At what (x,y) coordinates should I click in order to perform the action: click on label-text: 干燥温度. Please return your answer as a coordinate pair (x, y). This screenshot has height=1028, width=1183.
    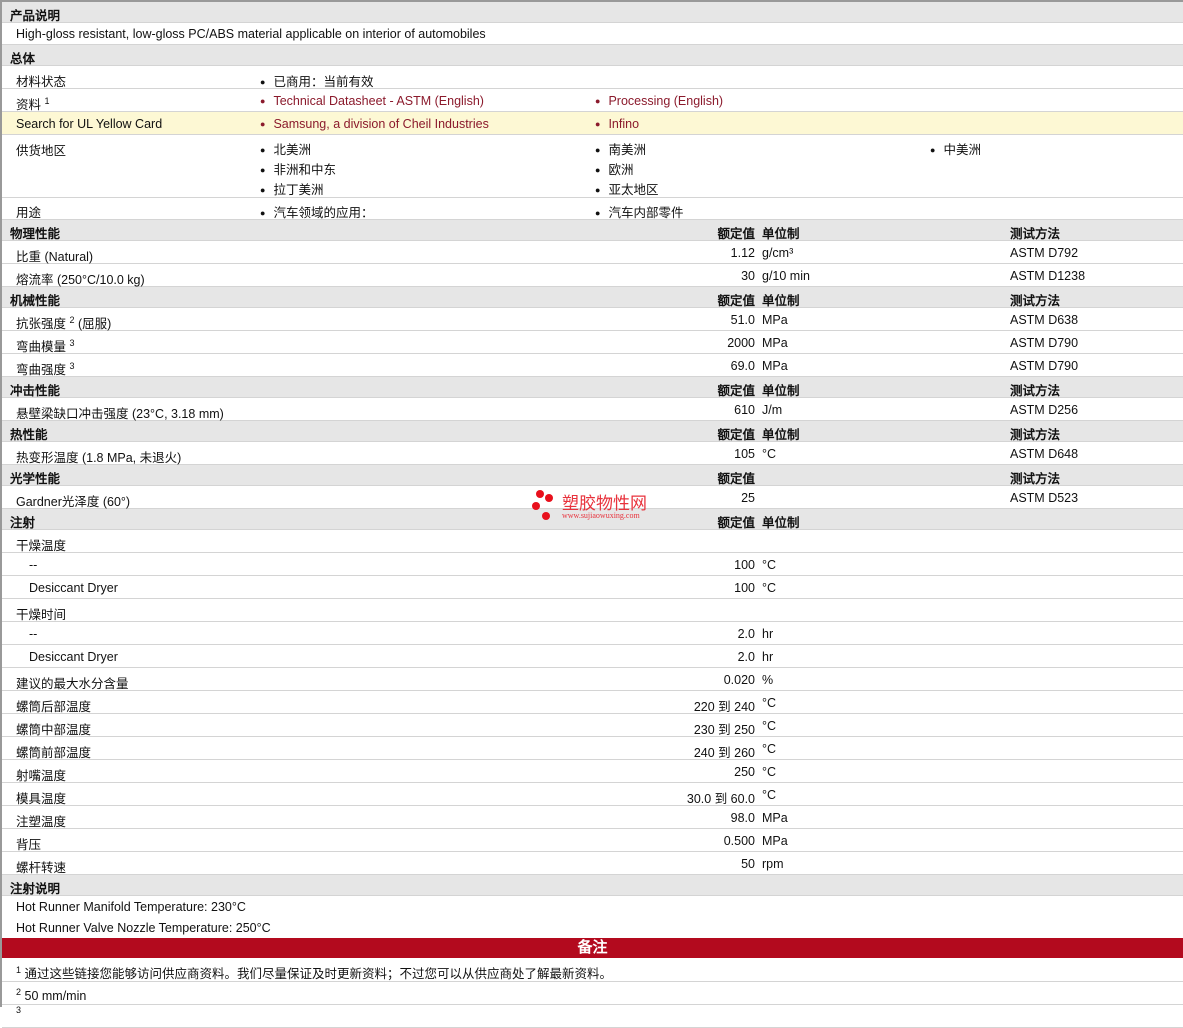
    Looking at the image, I should click on (41, 546).